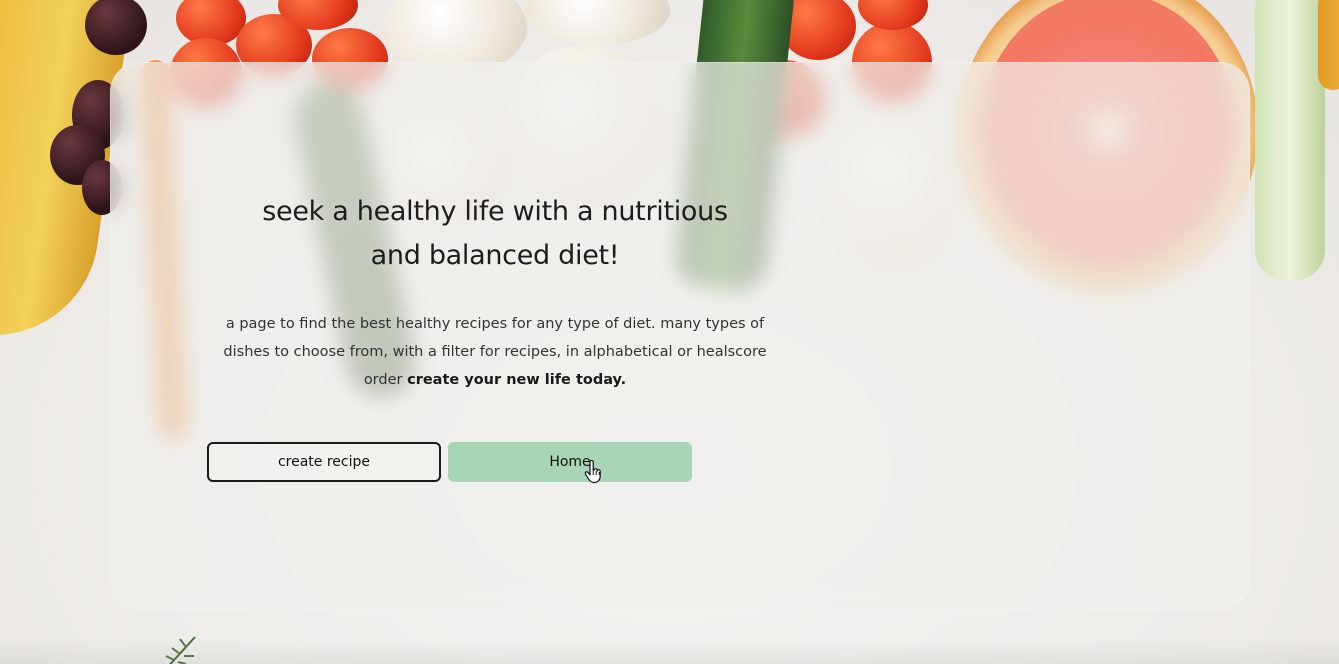  Describe the element at coordinates (893, 15) in the screenshot. I see `tomato-image` at that location.